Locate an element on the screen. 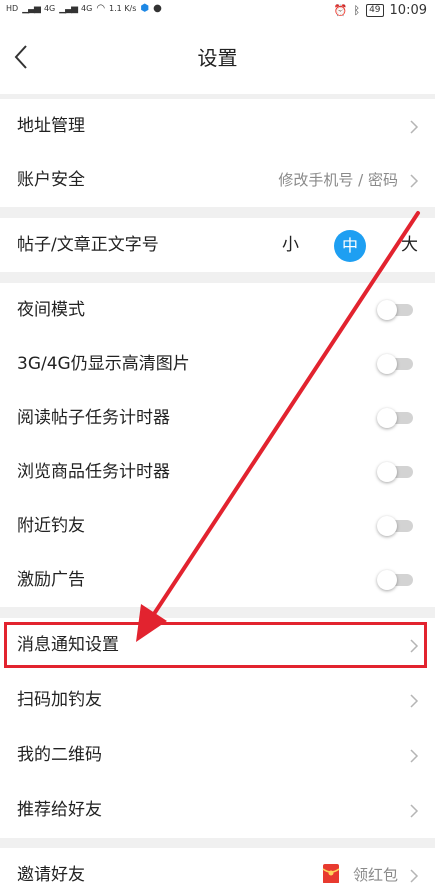 This screenshot has width=435, height=883. night-mode-row: 夜间模式 is located at coordinates (217, 310).